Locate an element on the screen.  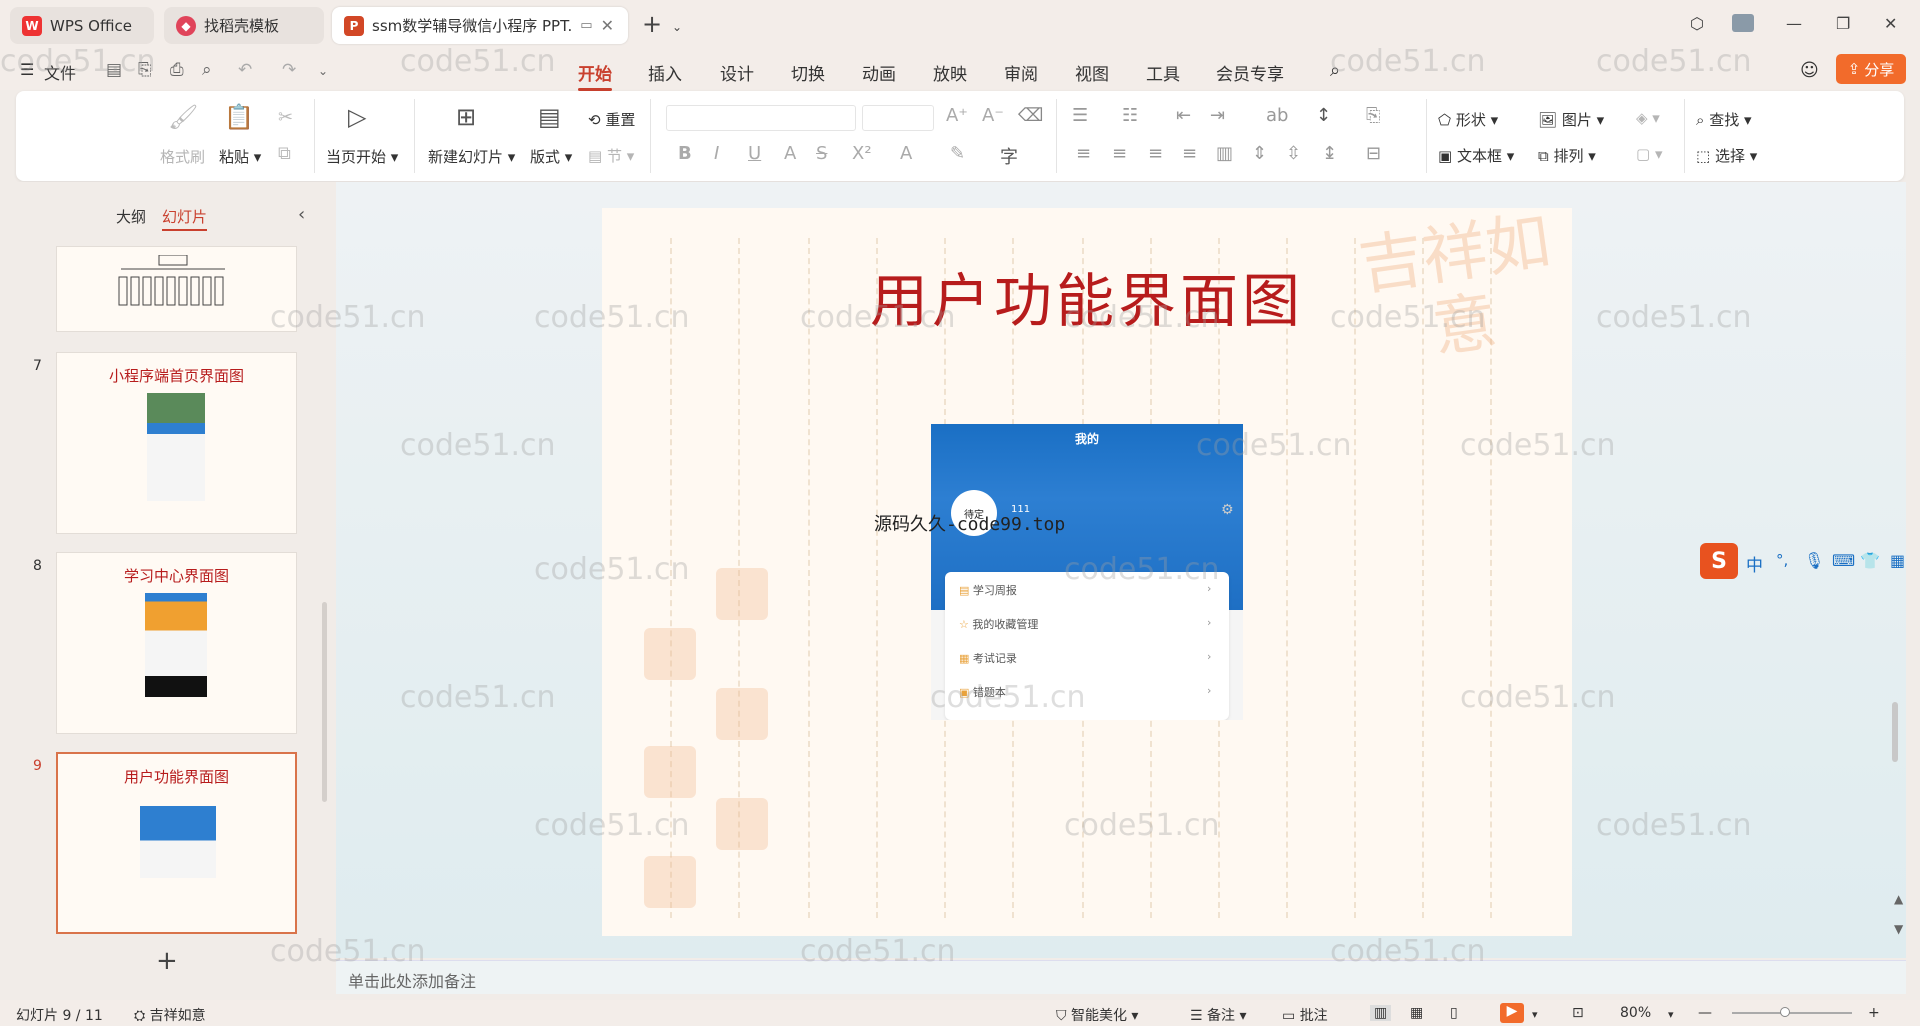
text-shadow-icon: A is located at coordinates (790, 153).